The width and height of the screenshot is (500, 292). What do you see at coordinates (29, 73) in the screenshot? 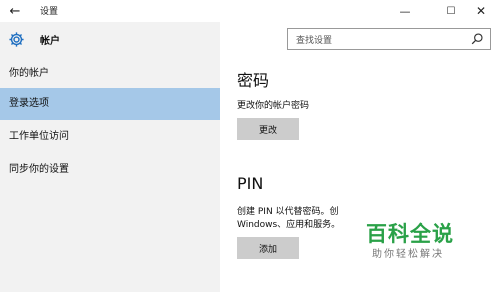
I see `sidebar-item-label: 你的帐户` at bounding box center [29, 73].